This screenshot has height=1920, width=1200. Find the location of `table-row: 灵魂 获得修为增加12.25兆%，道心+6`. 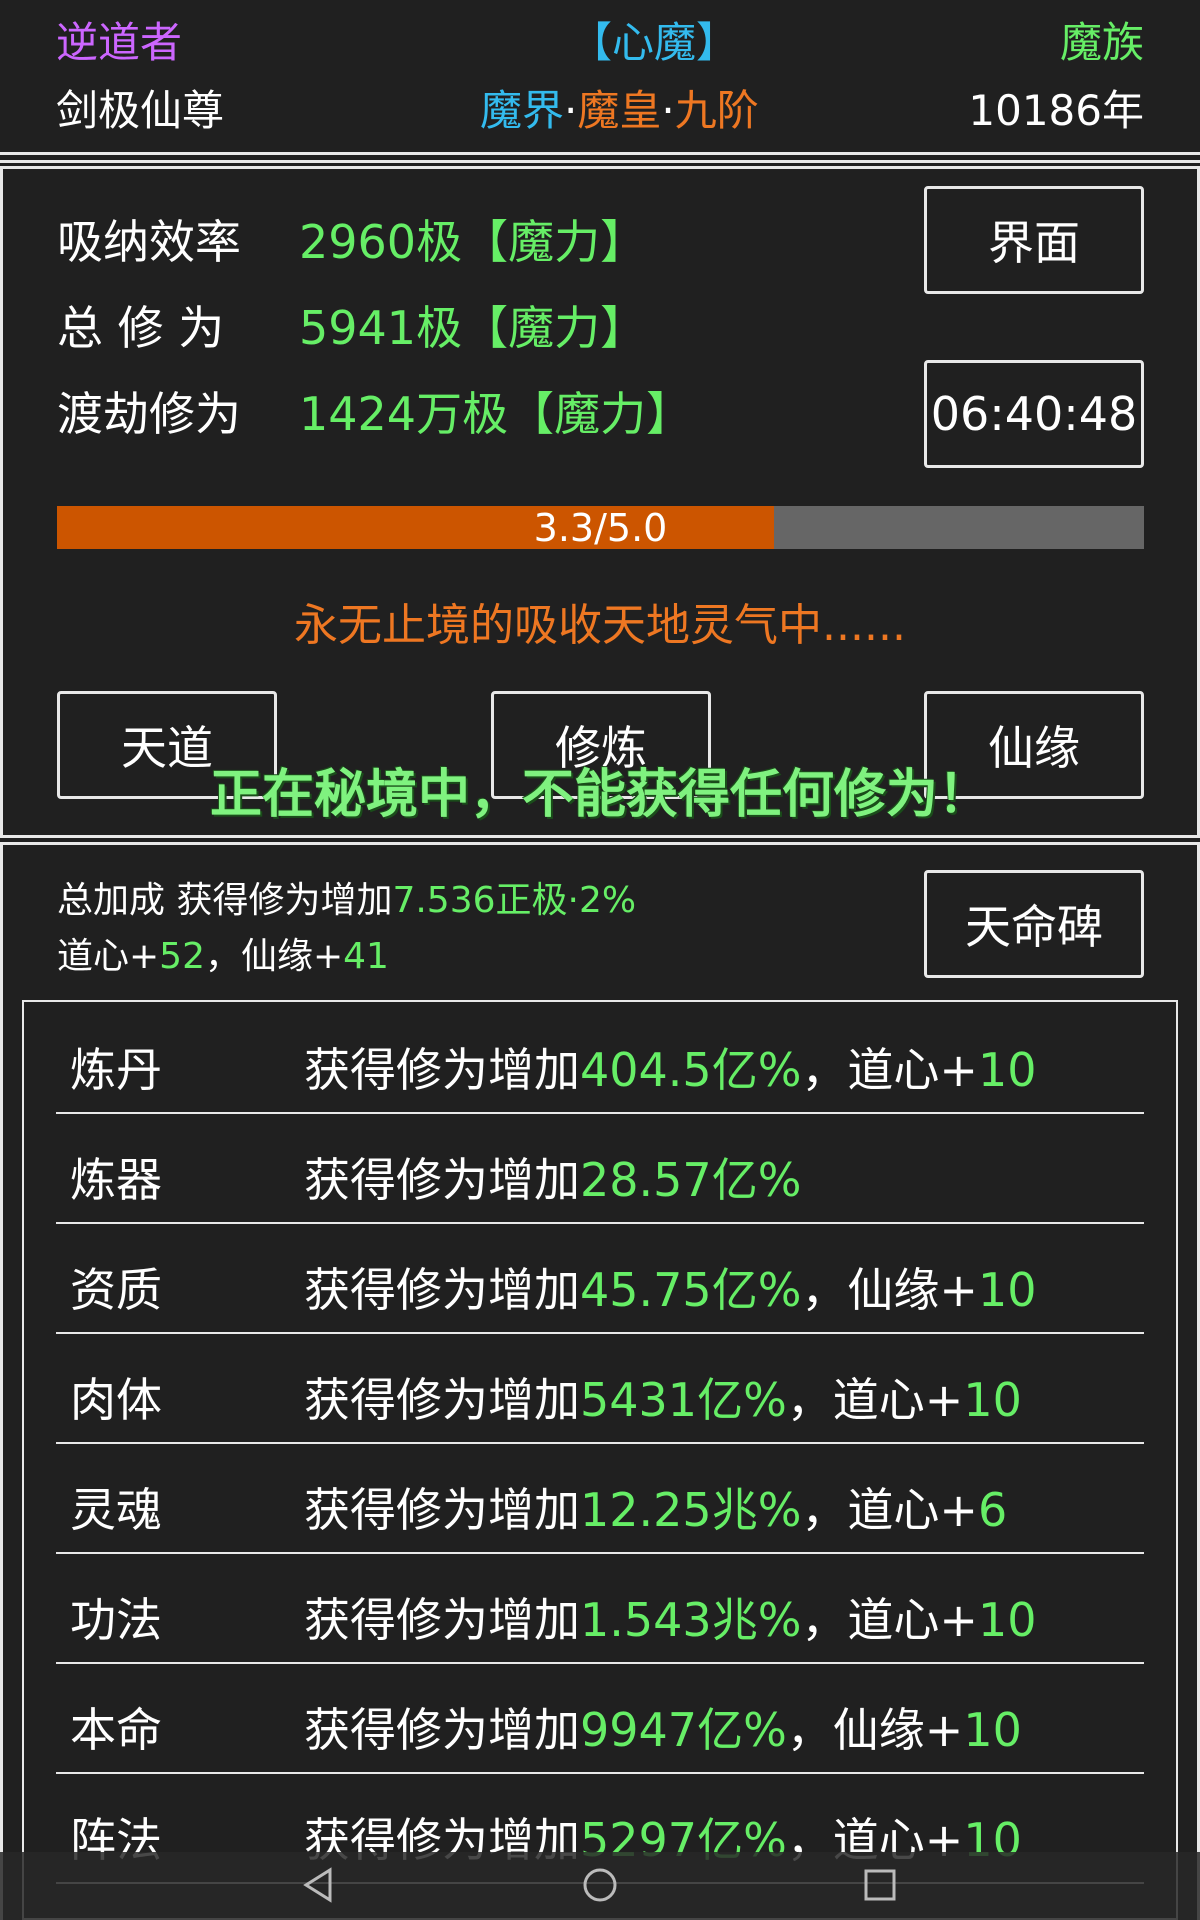

table-row: 灵魂 获得修为增加12.25兆%，道心+6 is located at coordinates (600, 1498).